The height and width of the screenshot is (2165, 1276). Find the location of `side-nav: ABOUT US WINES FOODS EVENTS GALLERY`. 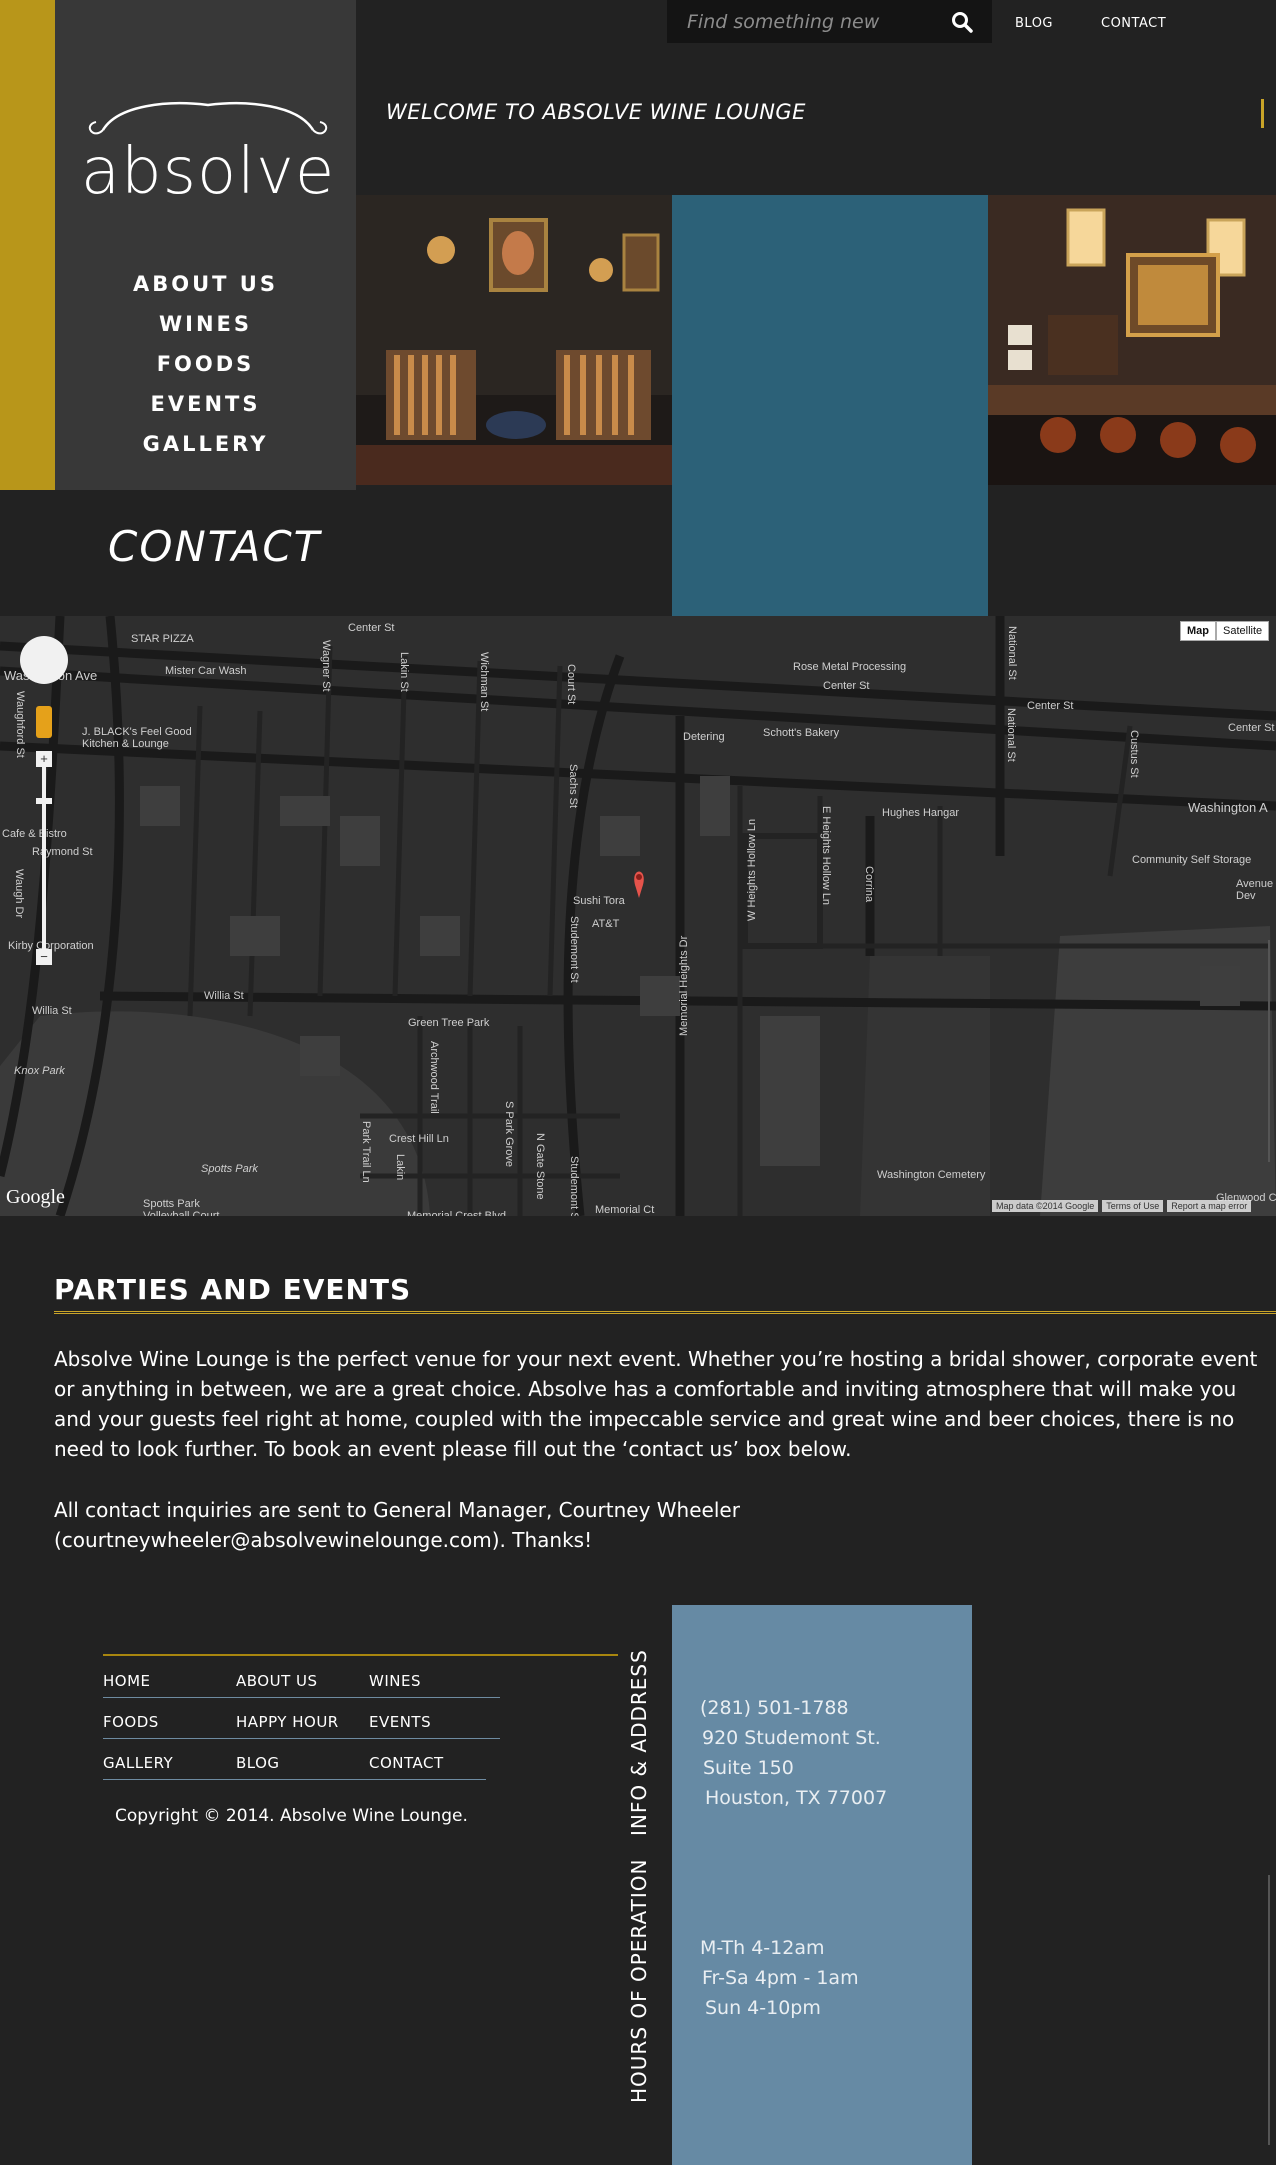

side-nav: ABOUT US WINES FOODS EVENTS GALLERY is located at coordinates (205, 364).